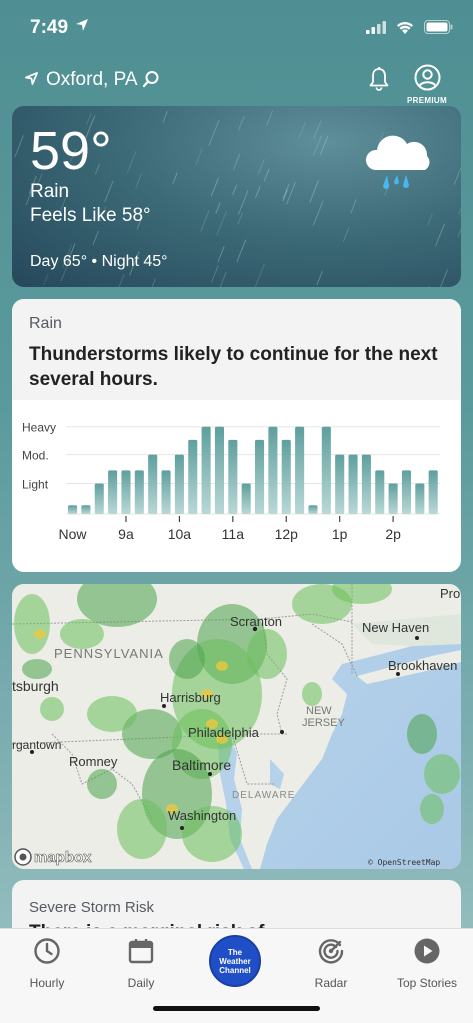 This screenshot has height=1023, width=473. What do you see at coordinates (50, 191) in the screenshot?
I see `current-condition: Rain` at bounding box center [50, 191].